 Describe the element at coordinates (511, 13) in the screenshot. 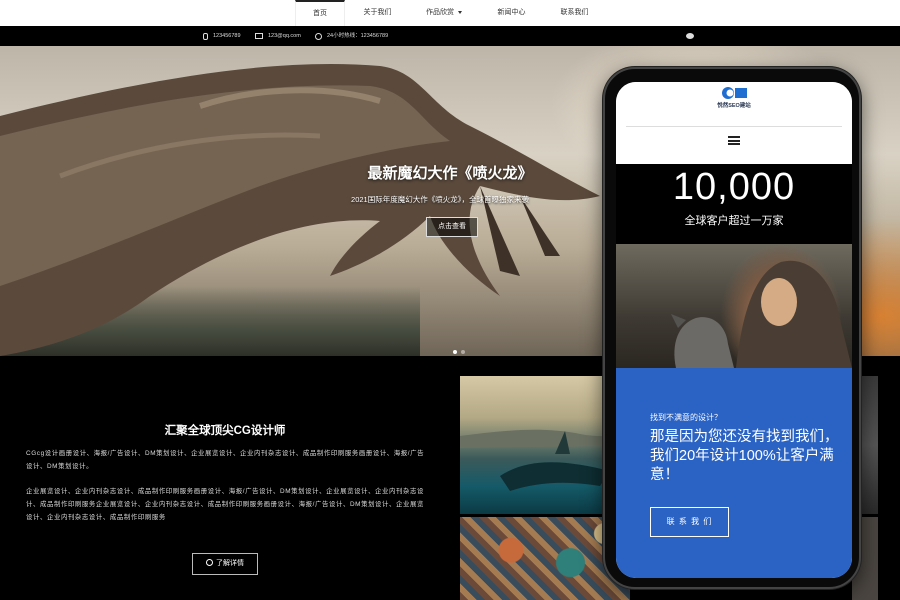

I see `nav-item-news: 新闻中心` at that location.